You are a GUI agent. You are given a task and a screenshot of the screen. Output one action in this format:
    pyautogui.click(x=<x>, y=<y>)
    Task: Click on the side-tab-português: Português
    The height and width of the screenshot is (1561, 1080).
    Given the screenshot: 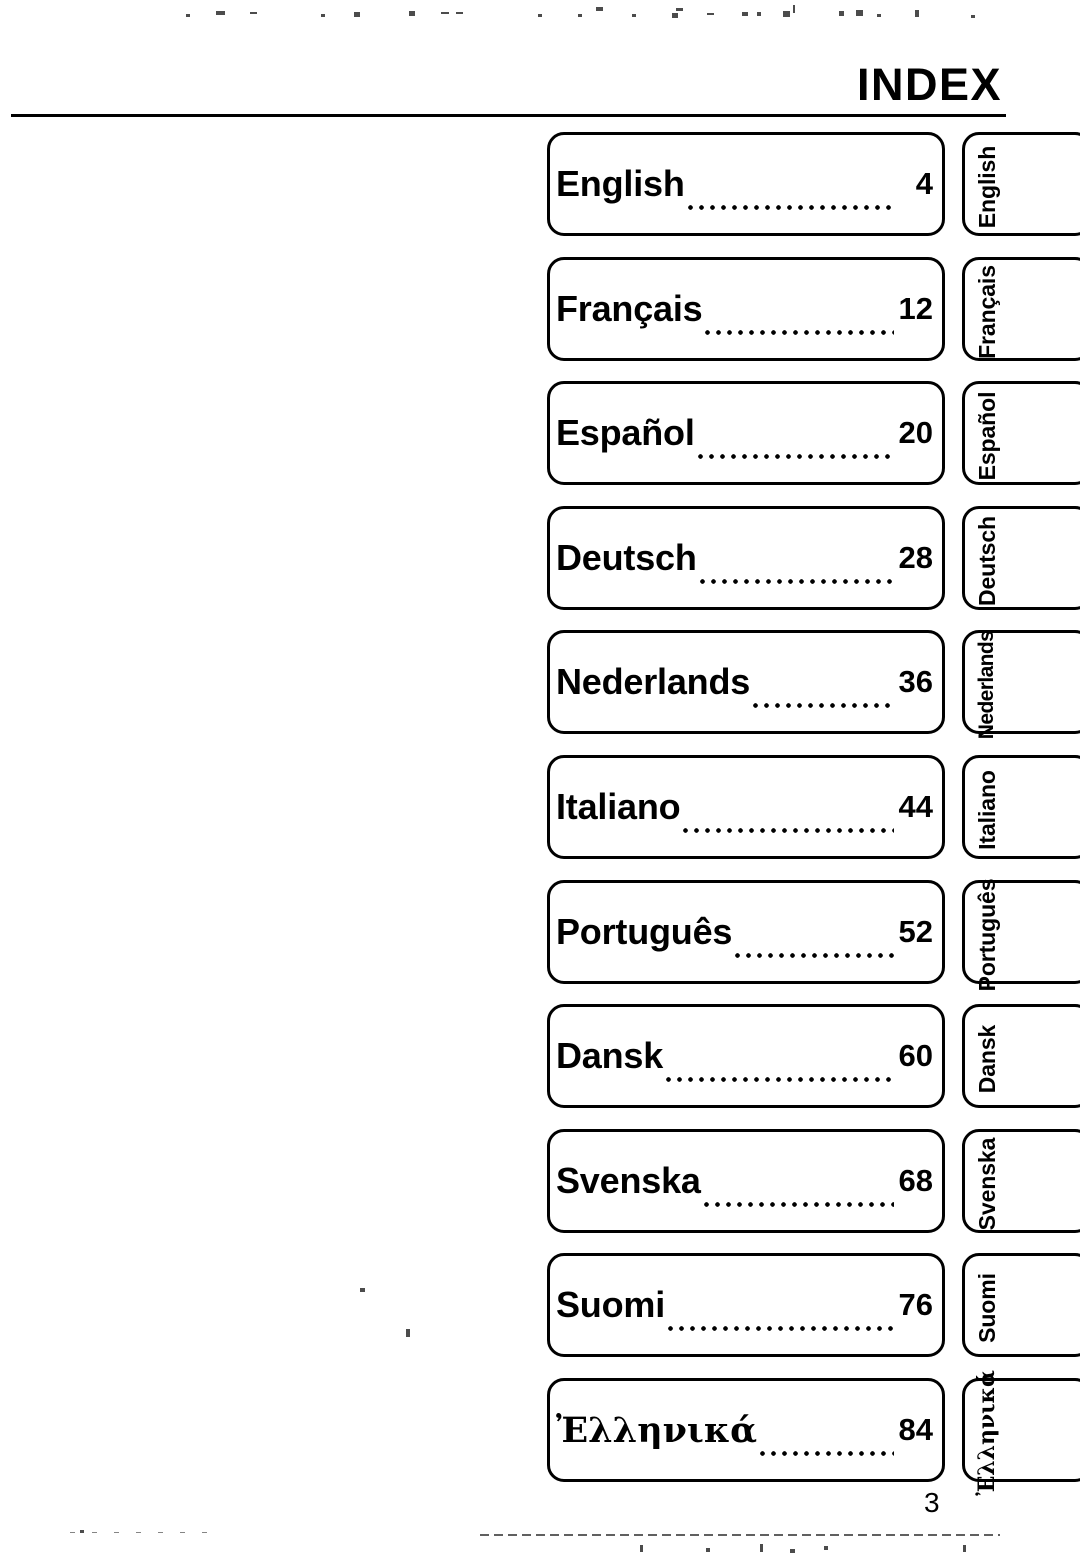 What is the action you would take?
    pyautogui.click(x=1021, y=935)
    